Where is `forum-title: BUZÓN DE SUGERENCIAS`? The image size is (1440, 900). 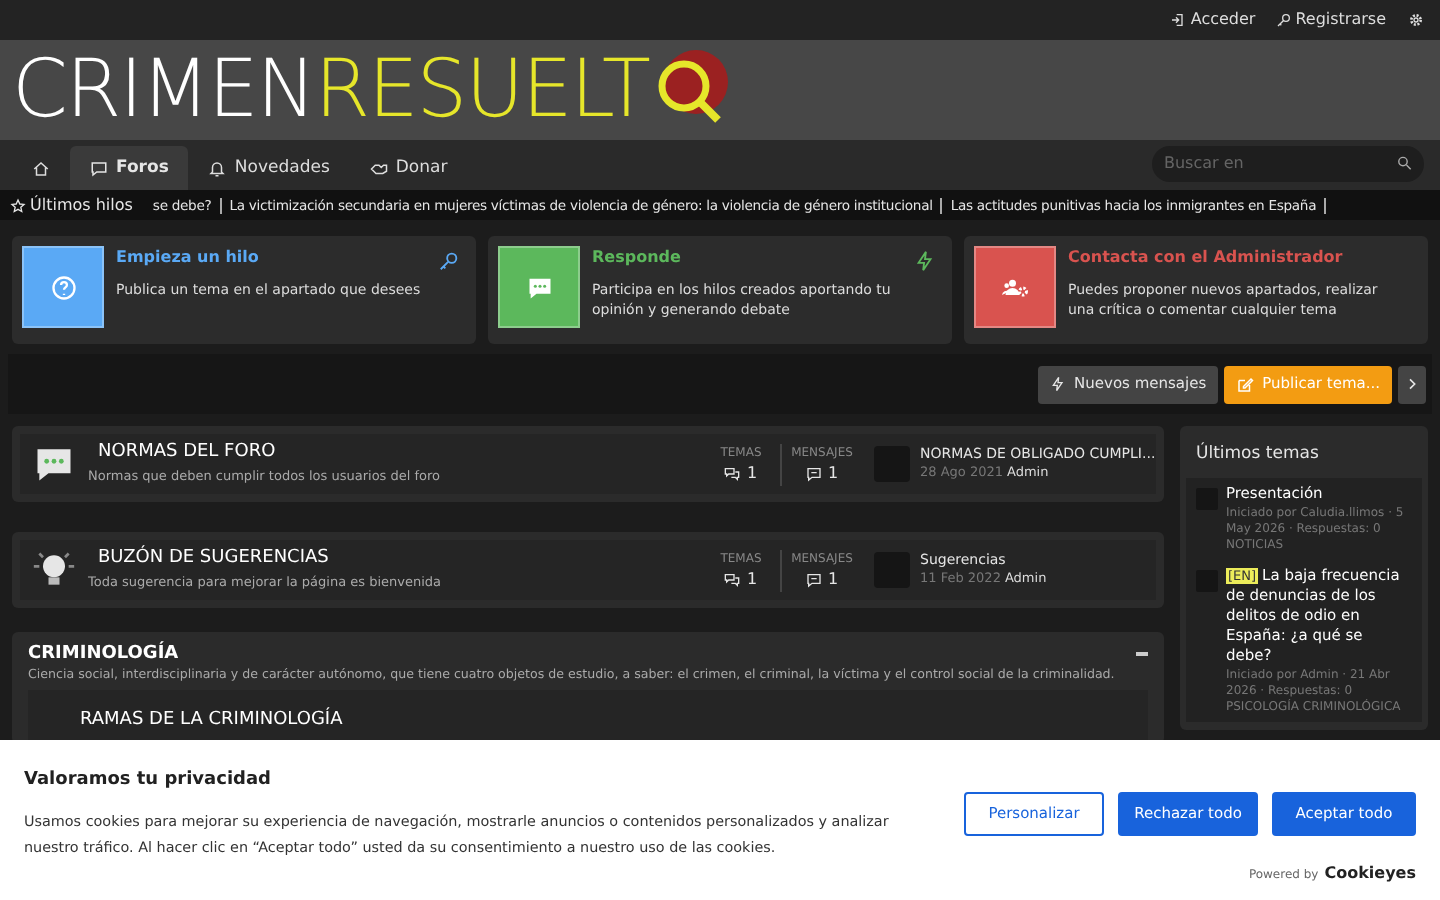
forum-title: BUZÓN DE SUGERENCIAS is located at coordinates (395, 560).